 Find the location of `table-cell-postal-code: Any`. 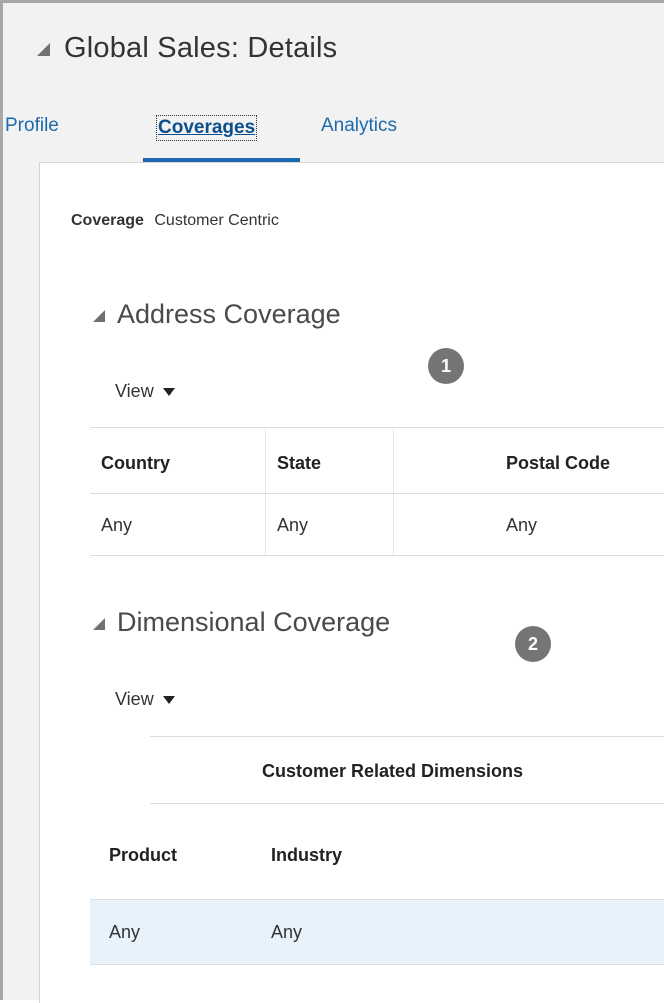

table-cell-postal-code: Any is located at coordinates (522, 525).